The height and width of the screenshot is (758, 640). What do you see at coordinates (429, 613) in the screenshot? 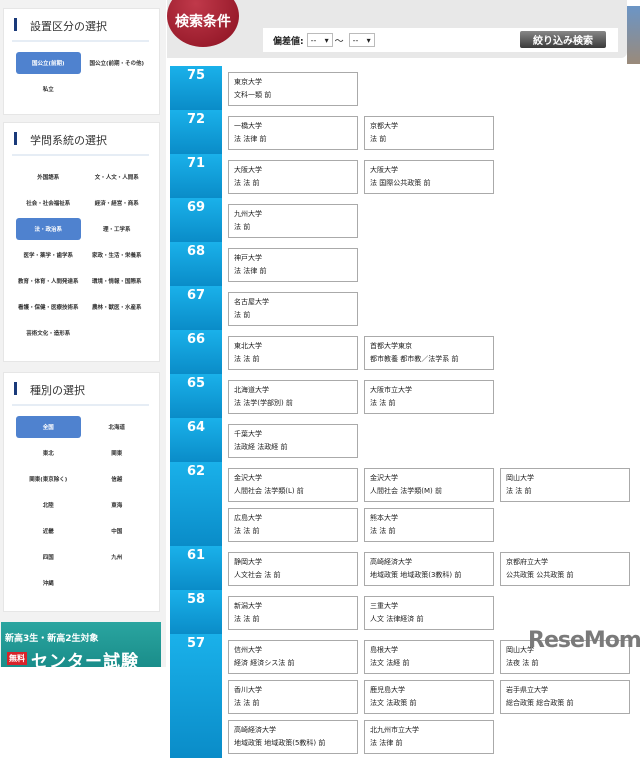
I see `university-card: 三重大学 人文 法律経済 前` at bounding box center [429, 613].